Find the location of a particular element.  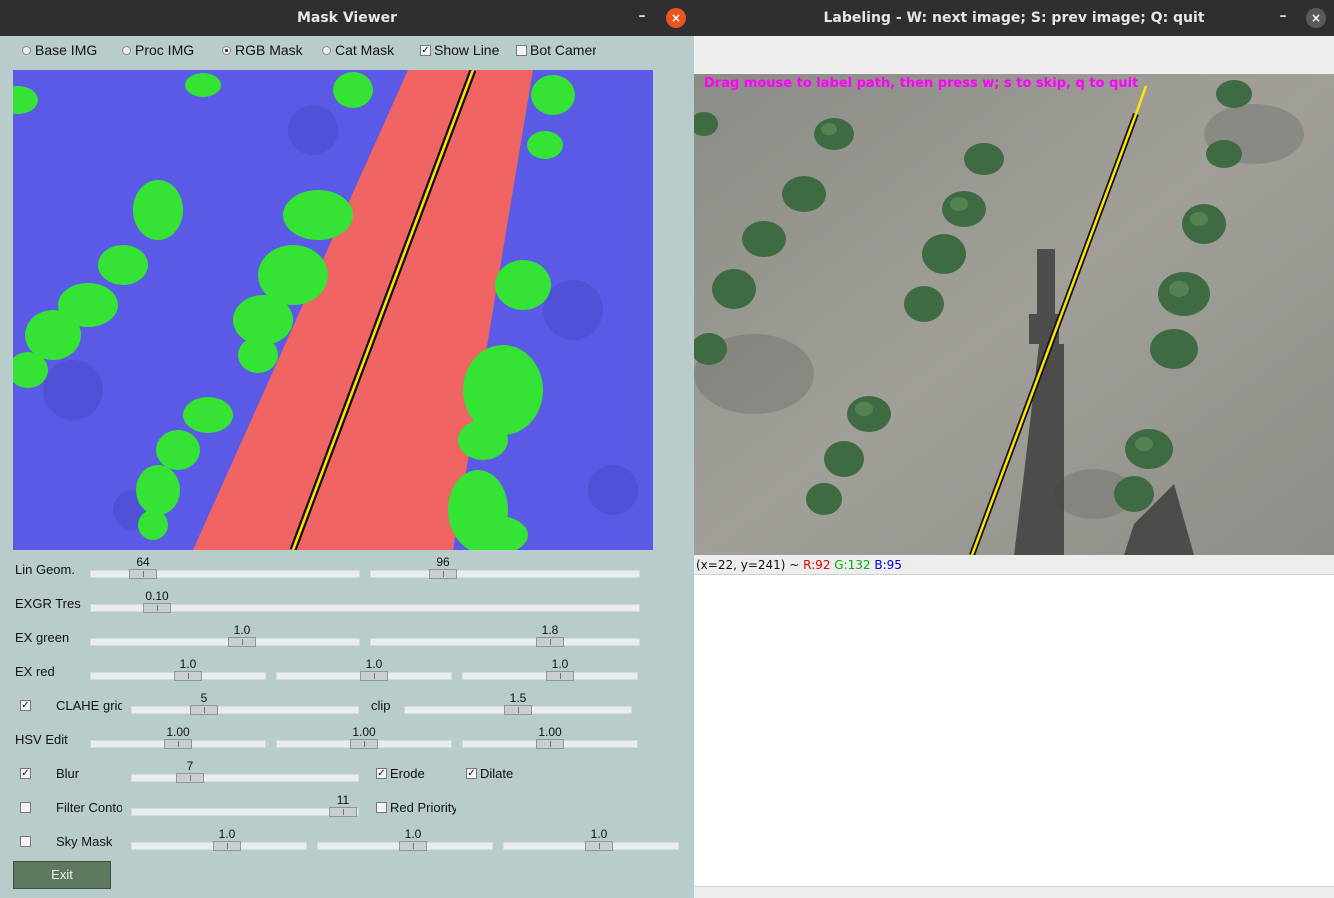

slider-value: 96 is located at coordinates (443, 562).